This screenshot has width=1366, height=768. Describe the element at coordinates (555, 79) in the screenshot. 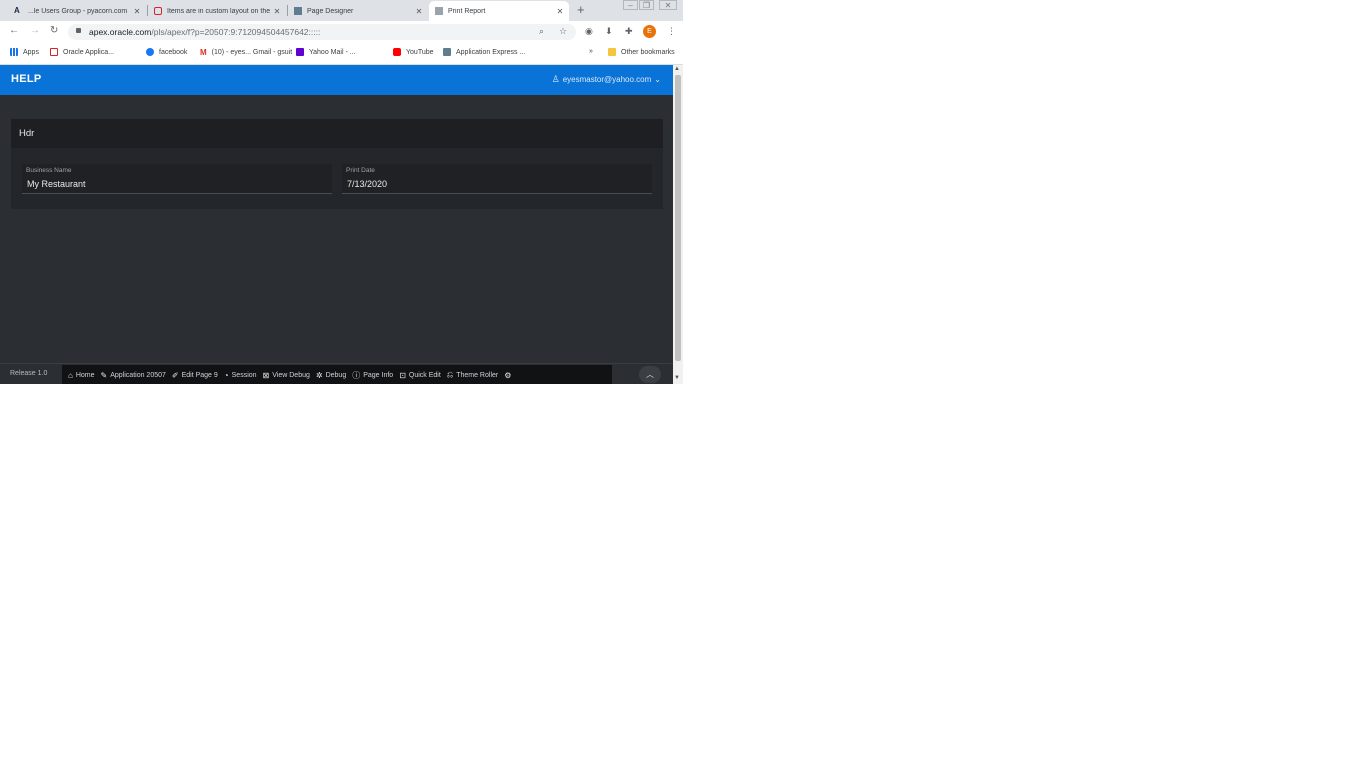

I see `user-icon: ♙` at that location.